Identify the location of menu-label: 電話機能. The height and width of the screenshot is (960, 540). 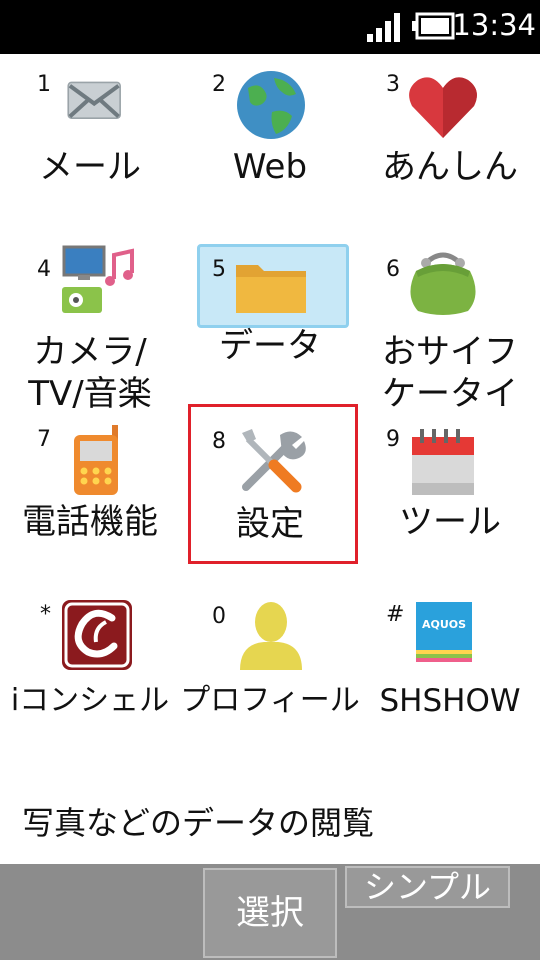
(90, 522).